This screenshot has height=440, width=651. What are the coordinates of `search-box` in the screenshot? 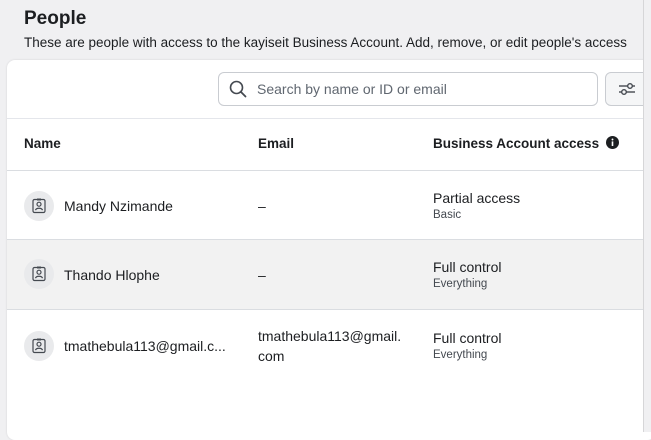 It's located at (408, 89).